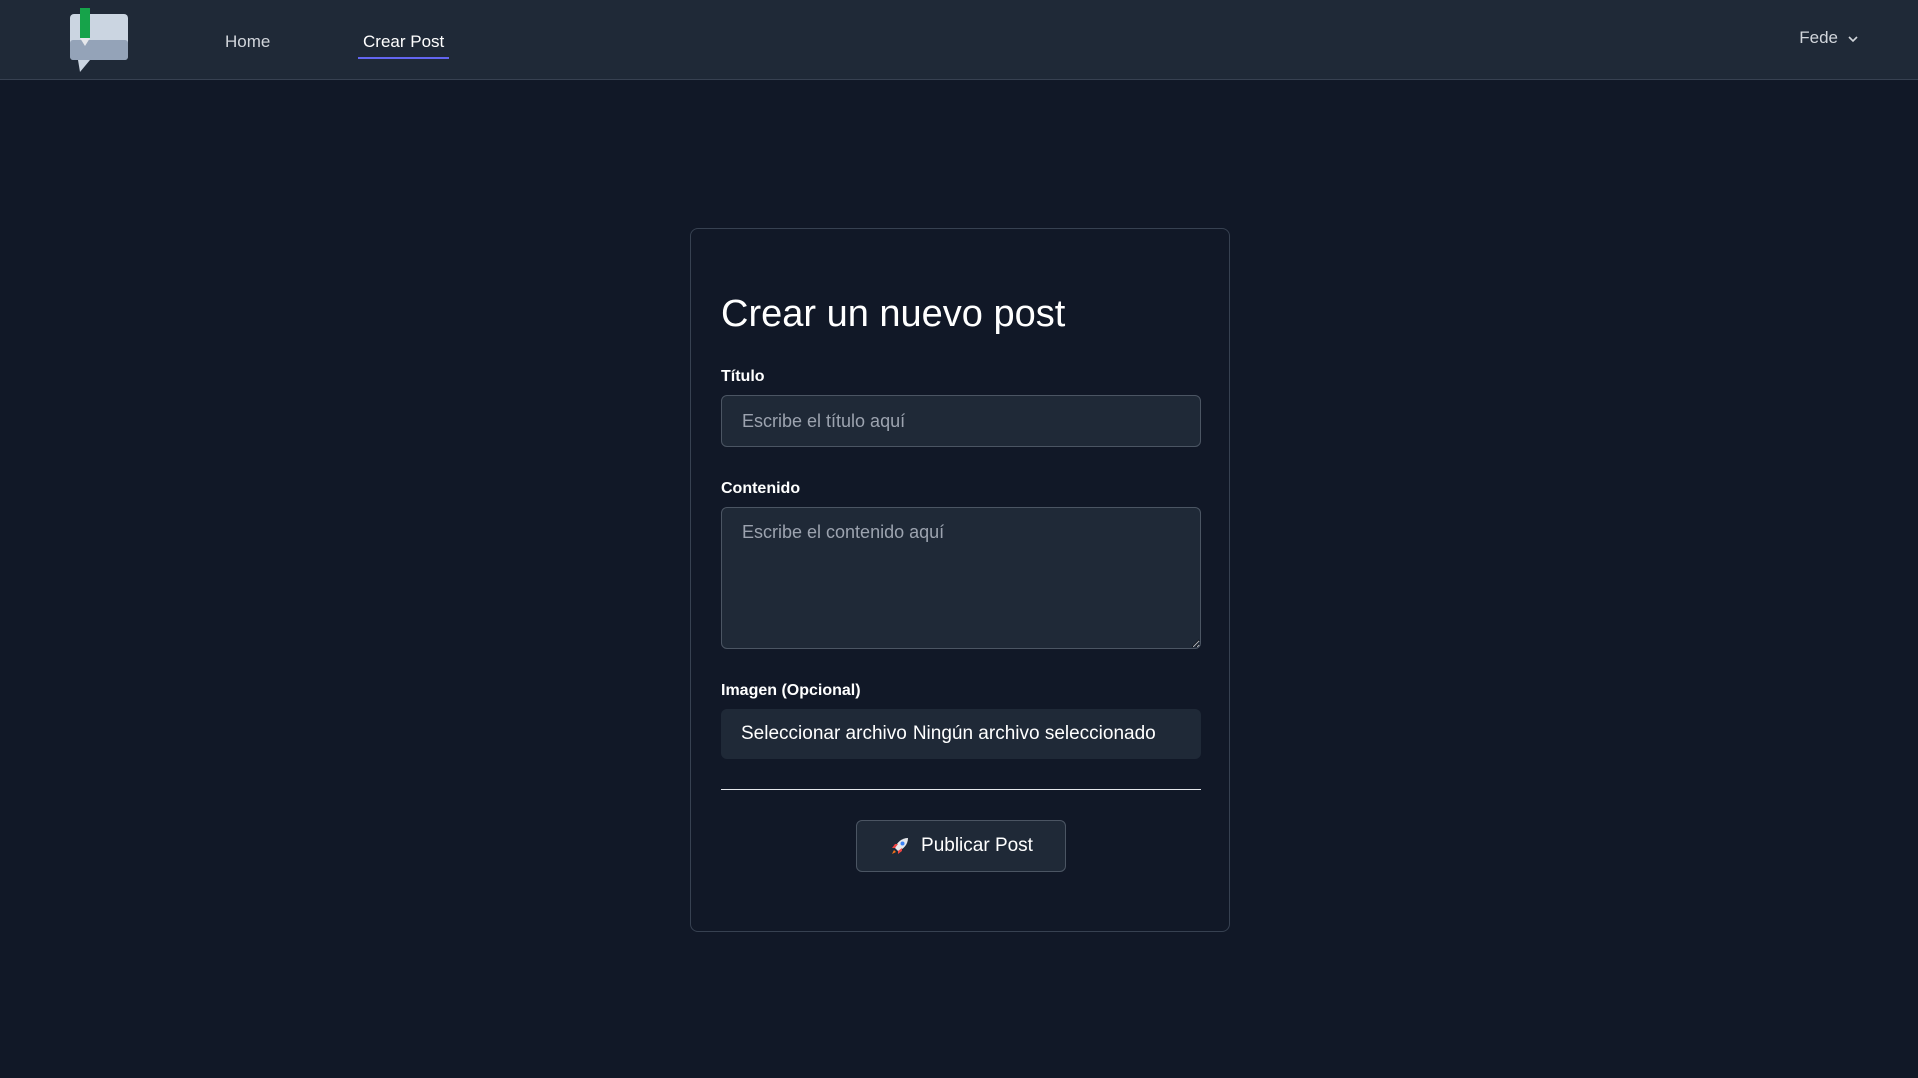 This screenshot has width=1918, height=1078. What do you see at coordinates (100, 40) in the screenshot?
I see `app-logo-icon` at bounding box center [100, 40].